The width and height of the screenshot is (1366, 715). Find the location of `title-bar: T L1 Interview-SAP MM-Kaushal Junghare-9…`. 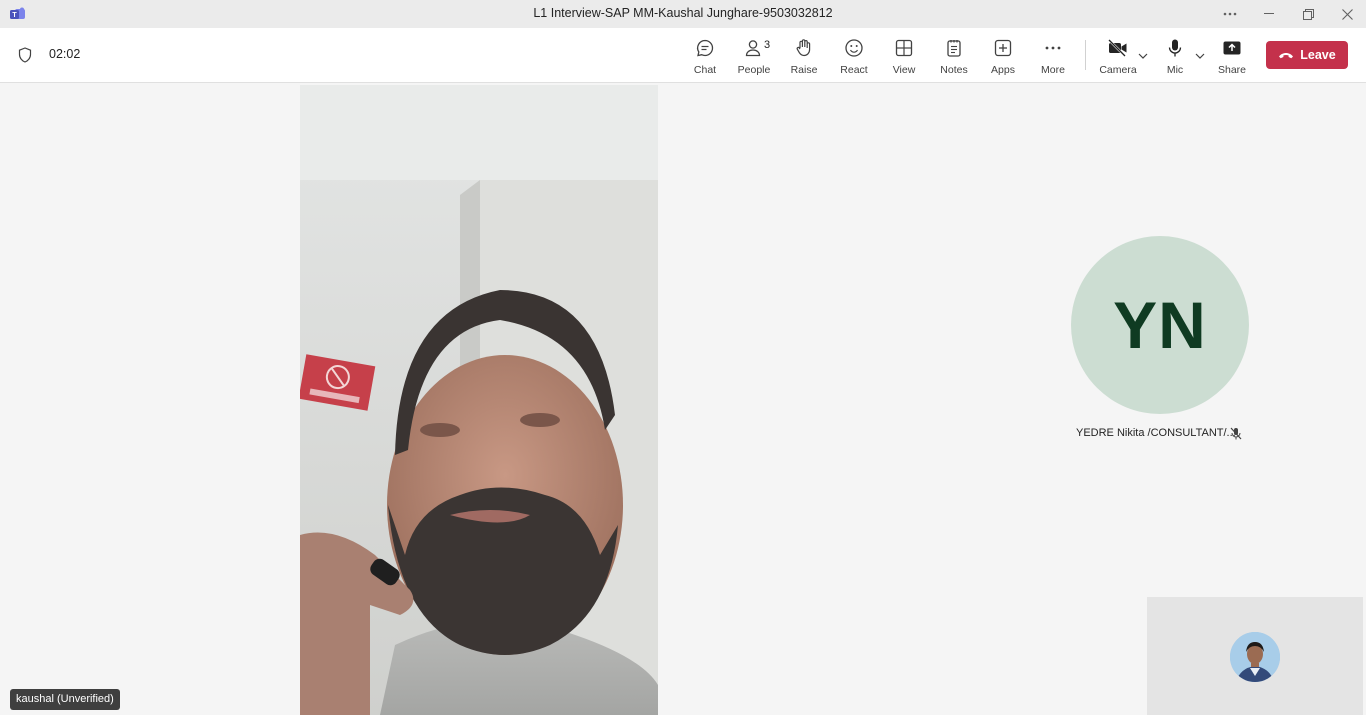

title-bar: T L1 Interview-SAP MM-Kaushal Junghare-9… is located at coordinates (683, 14).